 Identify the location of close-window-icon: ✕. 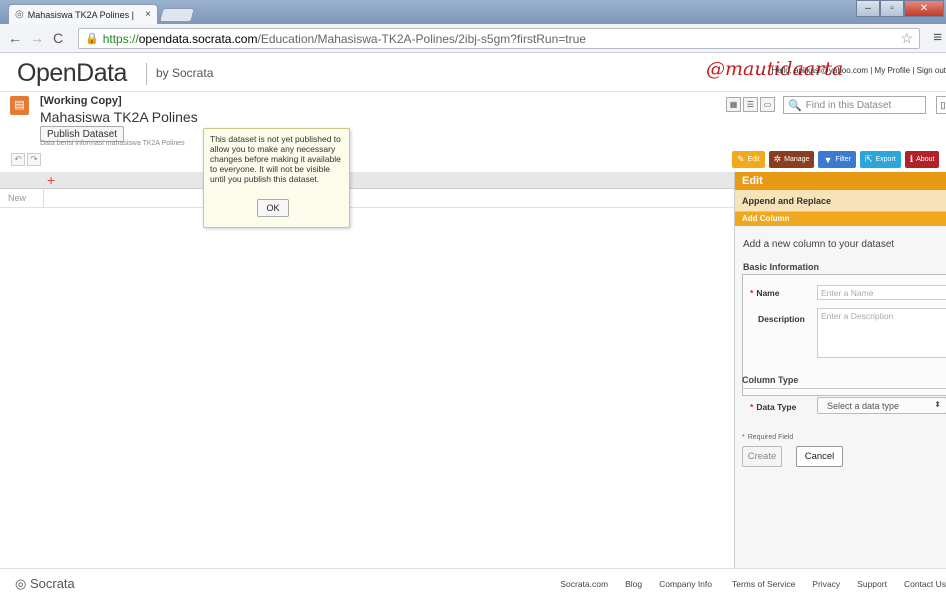
(924, 8).